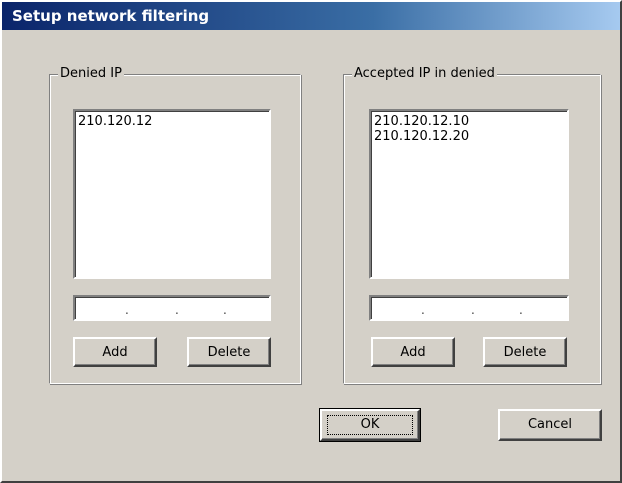  What do you see at coordinates (469, 136) in the screenshot?
I see `list-item: 210.120.12.20` at bounding box center [469, 136].